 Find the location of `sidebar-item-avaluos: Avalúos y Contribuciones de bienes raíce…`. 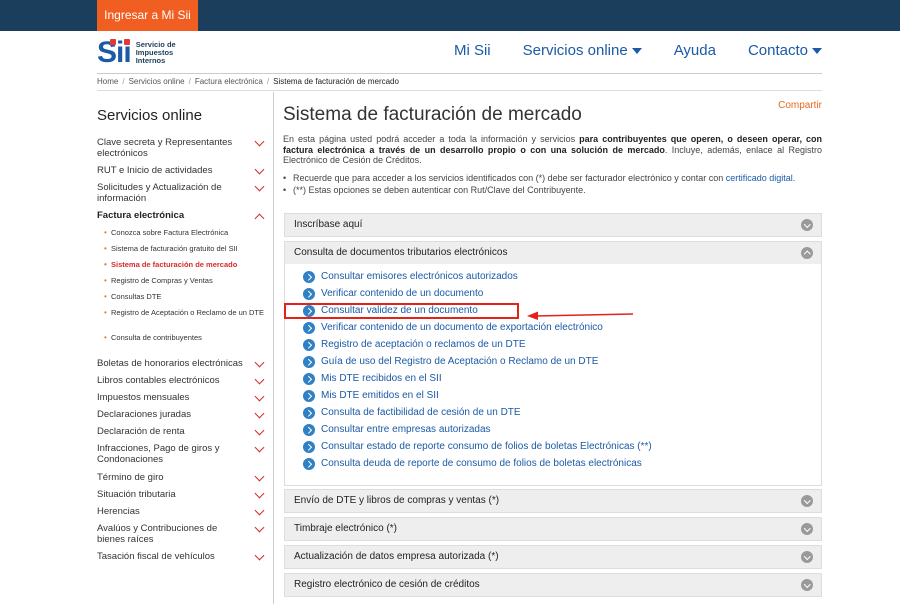

sidebar-item-avaluos: Avalúos y Contribuciones de bienes raíce… is located at coordinates (182, 533).